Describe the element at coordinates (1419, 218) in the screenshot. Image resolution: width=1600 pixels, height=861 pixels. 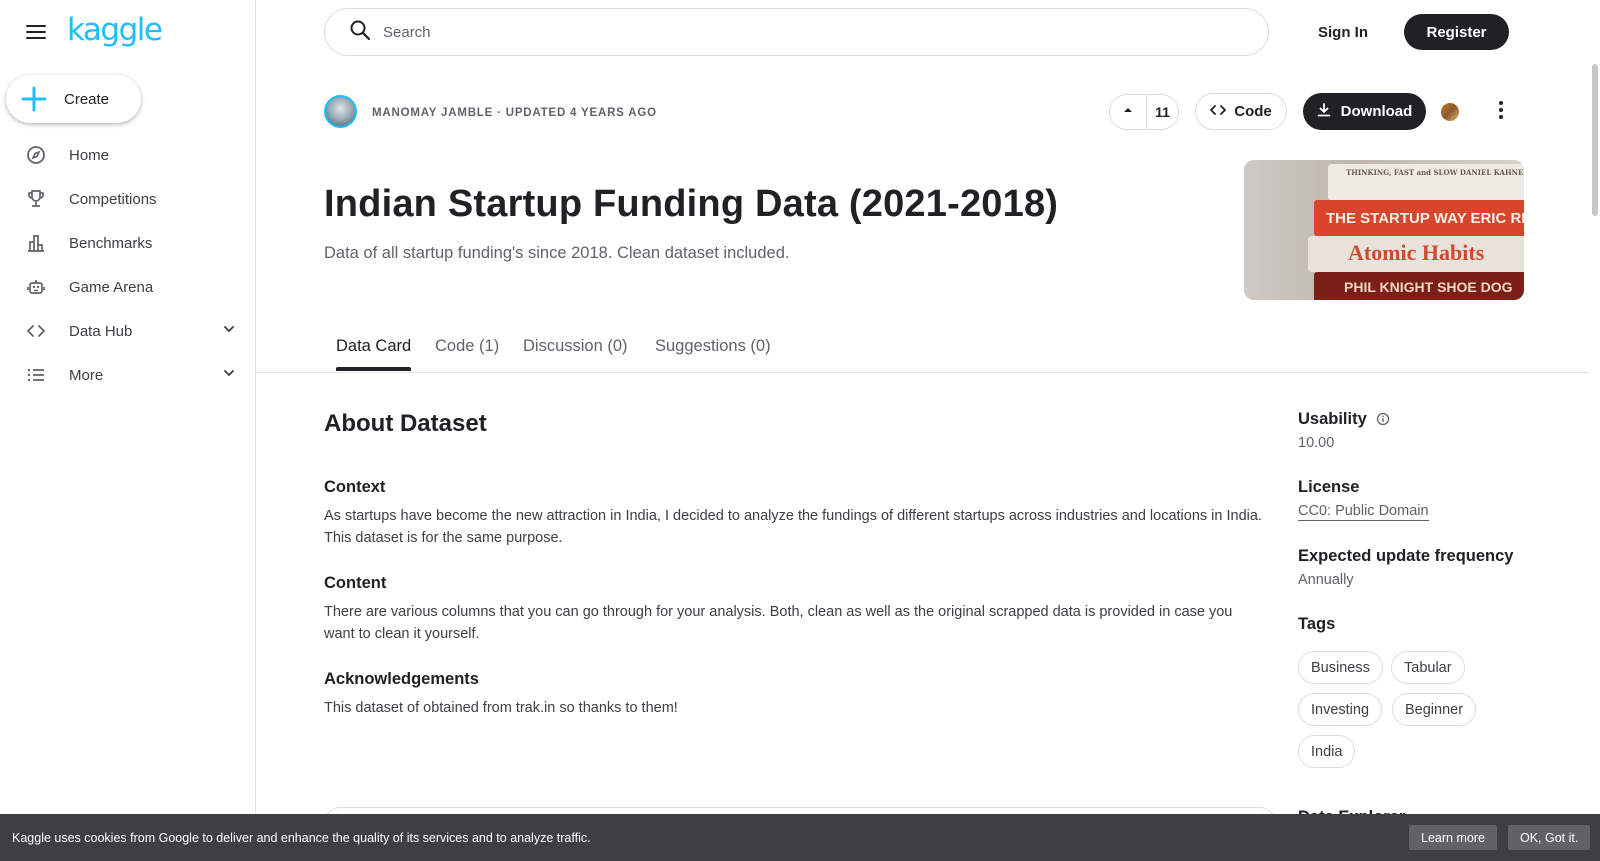
I see `cover-book: THE STARTUP WAY ERIC RIES` at that location.